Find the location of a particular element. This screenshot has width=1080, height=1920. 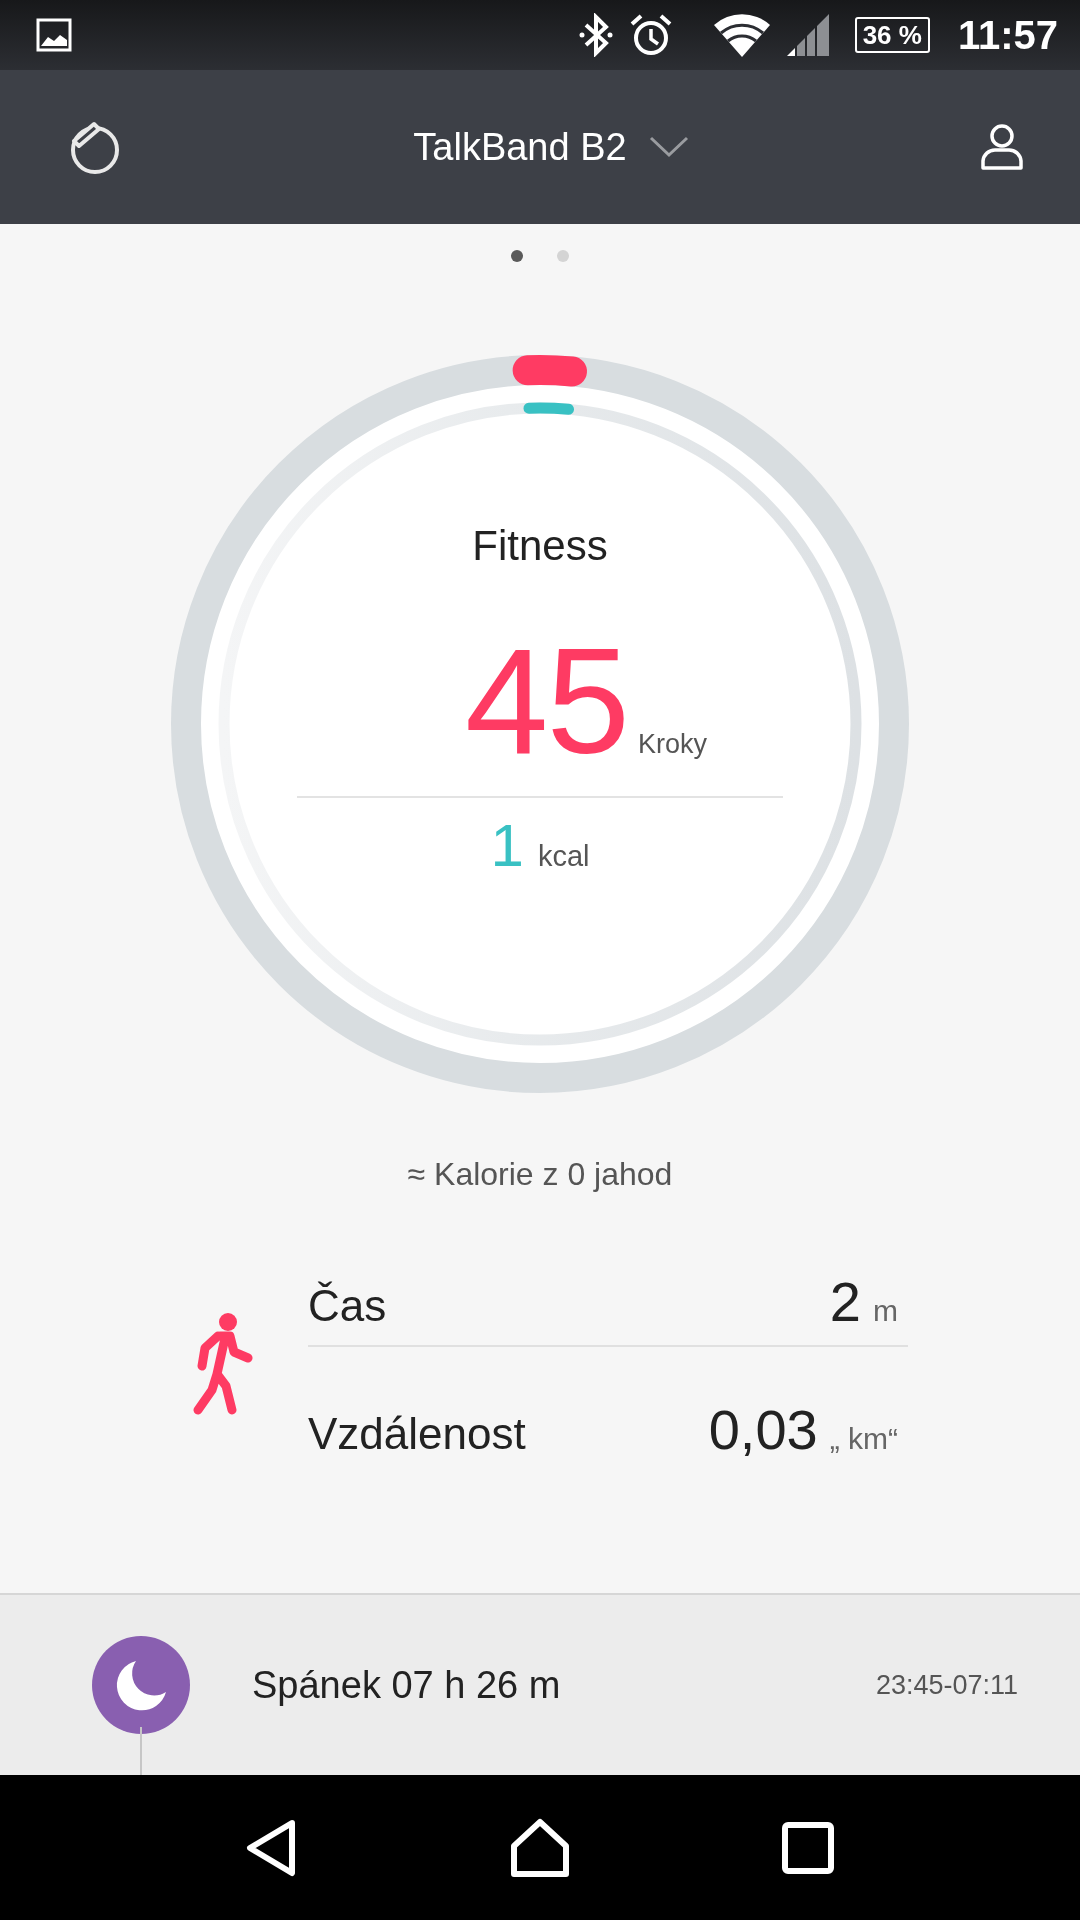

card-title: Fitness is located at coordinates (540, 546).